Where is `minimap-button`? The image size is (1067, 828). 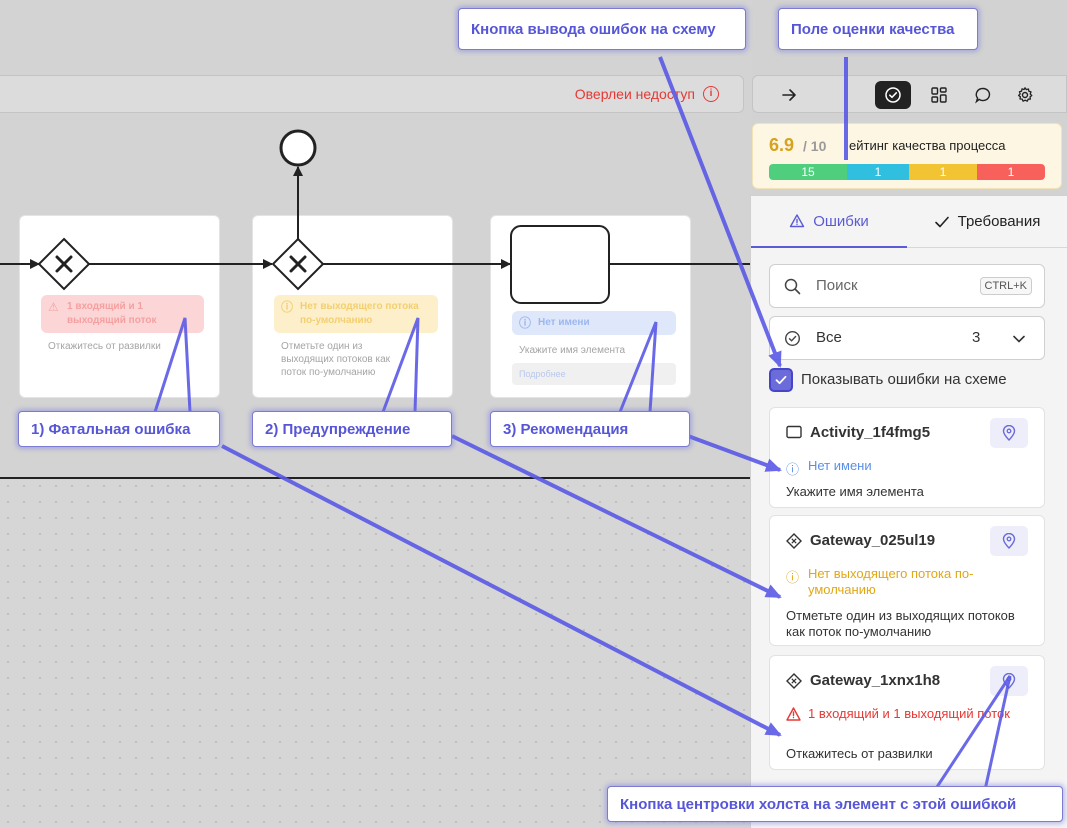
minimap-button is located at coordinates (939, 95).